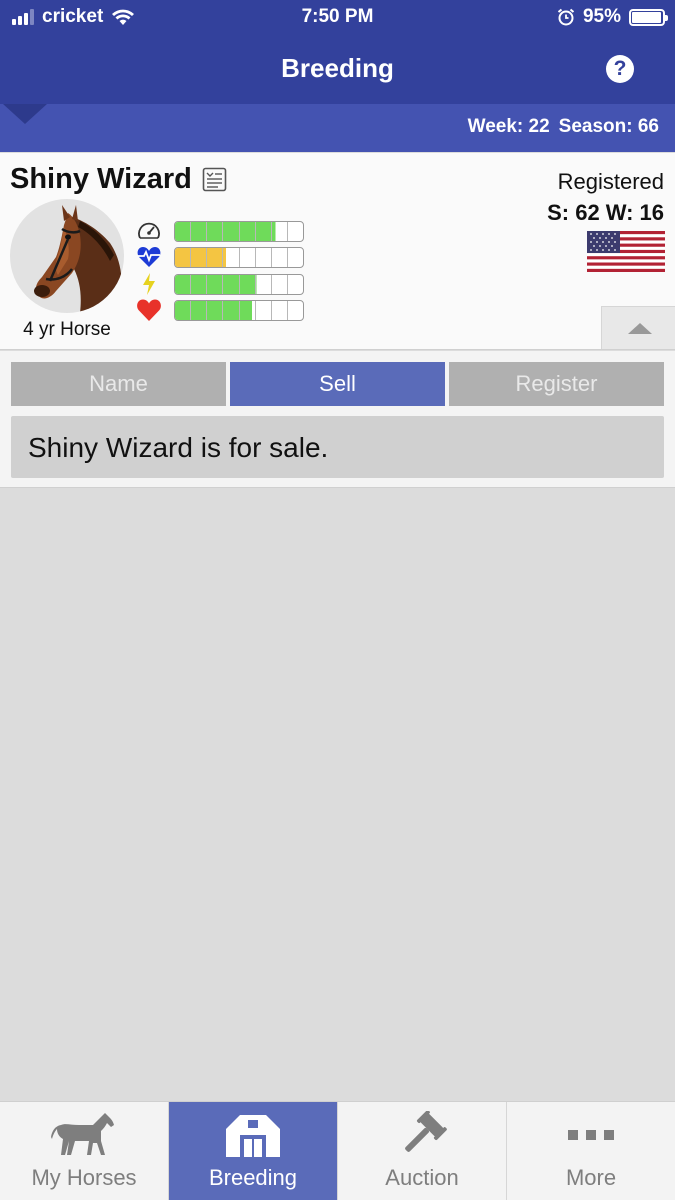 The image size is (675, 1200). I want to click on nav-bar: Breeding ?, so click(337, 70).